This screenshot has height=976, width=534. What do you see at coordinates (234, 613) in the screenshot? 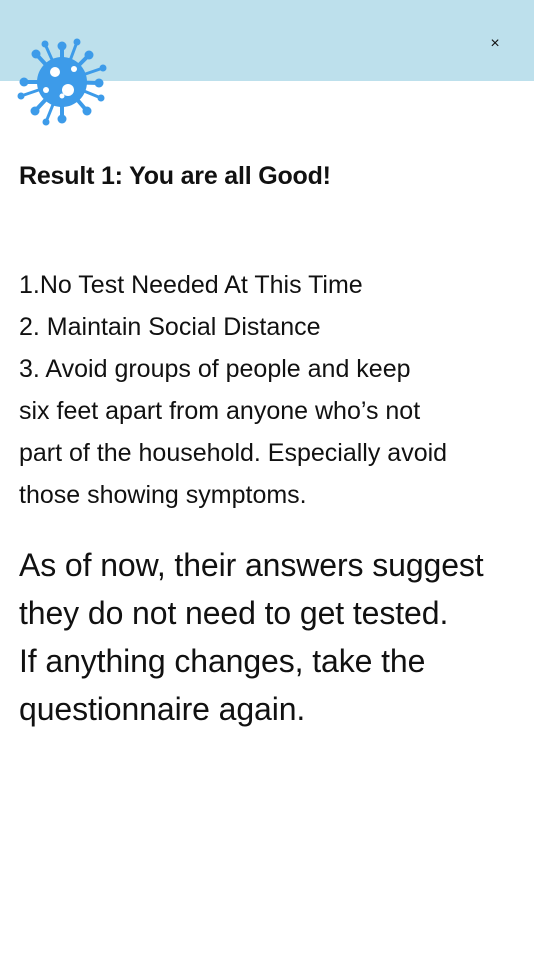
I see `summary-line: they do not need to get tested.` at bounding box center [234, 613].